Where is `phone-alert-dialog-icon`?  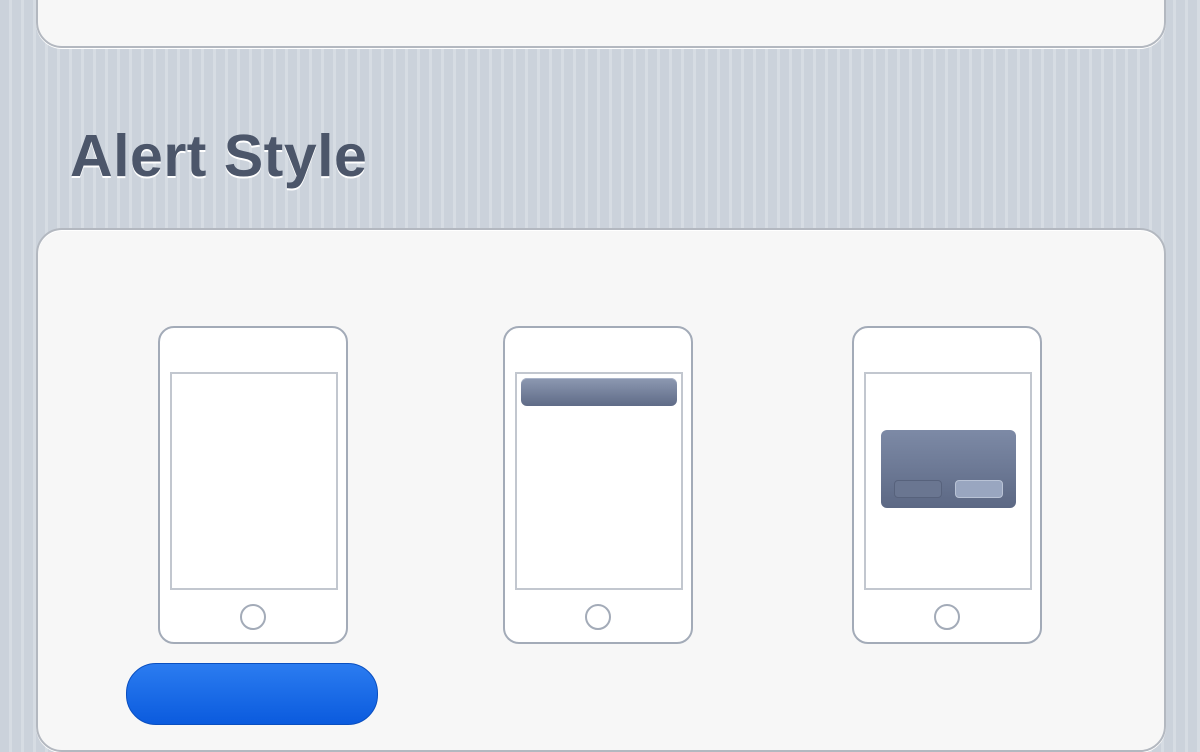
phone-alert-dialog-icon is located at coordinates (947, 485).